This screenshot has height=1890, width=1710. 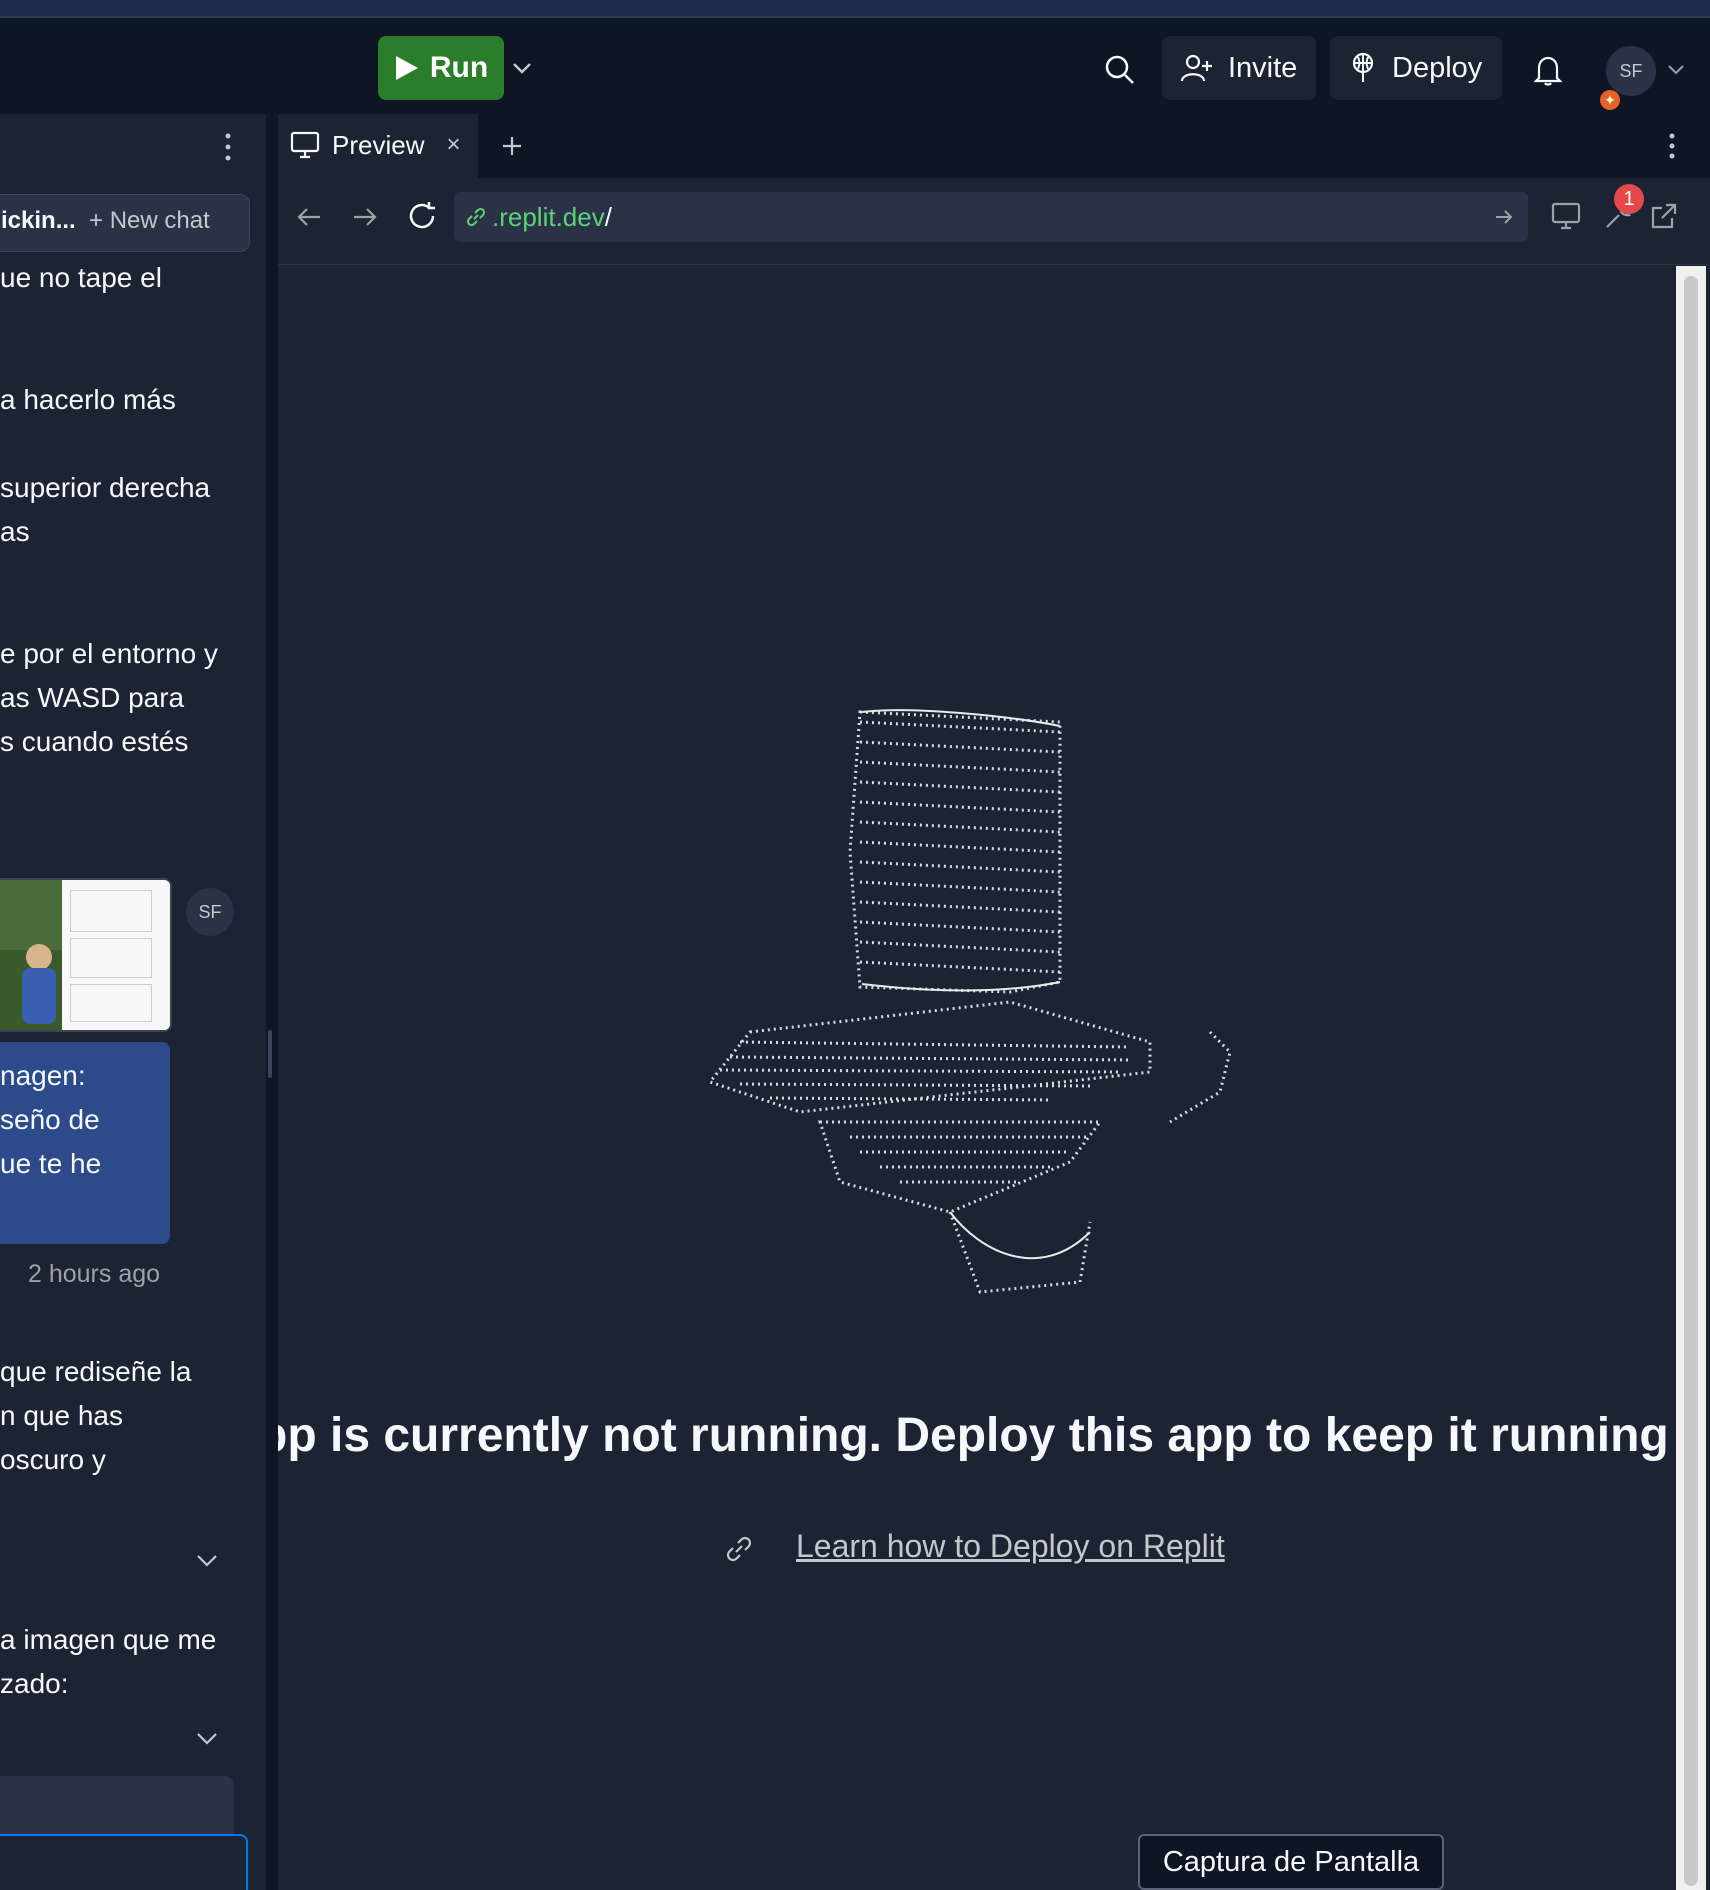 What do you see at coordinates (1291, 1862) in the screenshot?
I see `tooltip: Captura de Pantalla` at bounding box center [1291, 1862].